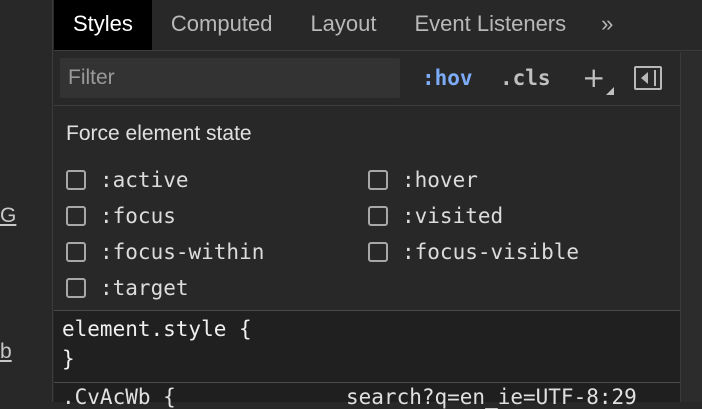 The width and height of the screenshot is (702, 409). I want to click on state-active-checkbox, so click(76, 180).